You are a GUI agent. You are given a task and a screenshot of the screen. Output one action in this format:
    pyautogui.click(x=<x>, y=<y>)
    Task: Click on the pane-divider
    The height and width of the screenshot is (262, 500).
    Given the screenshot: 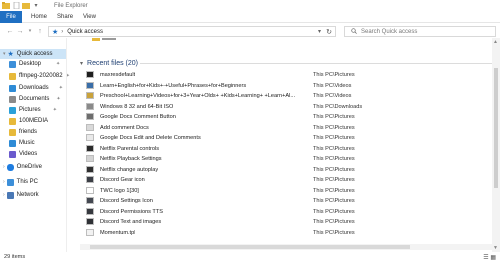 What is the action you would take?
    pyautogui.click(x=66, y=145)
    